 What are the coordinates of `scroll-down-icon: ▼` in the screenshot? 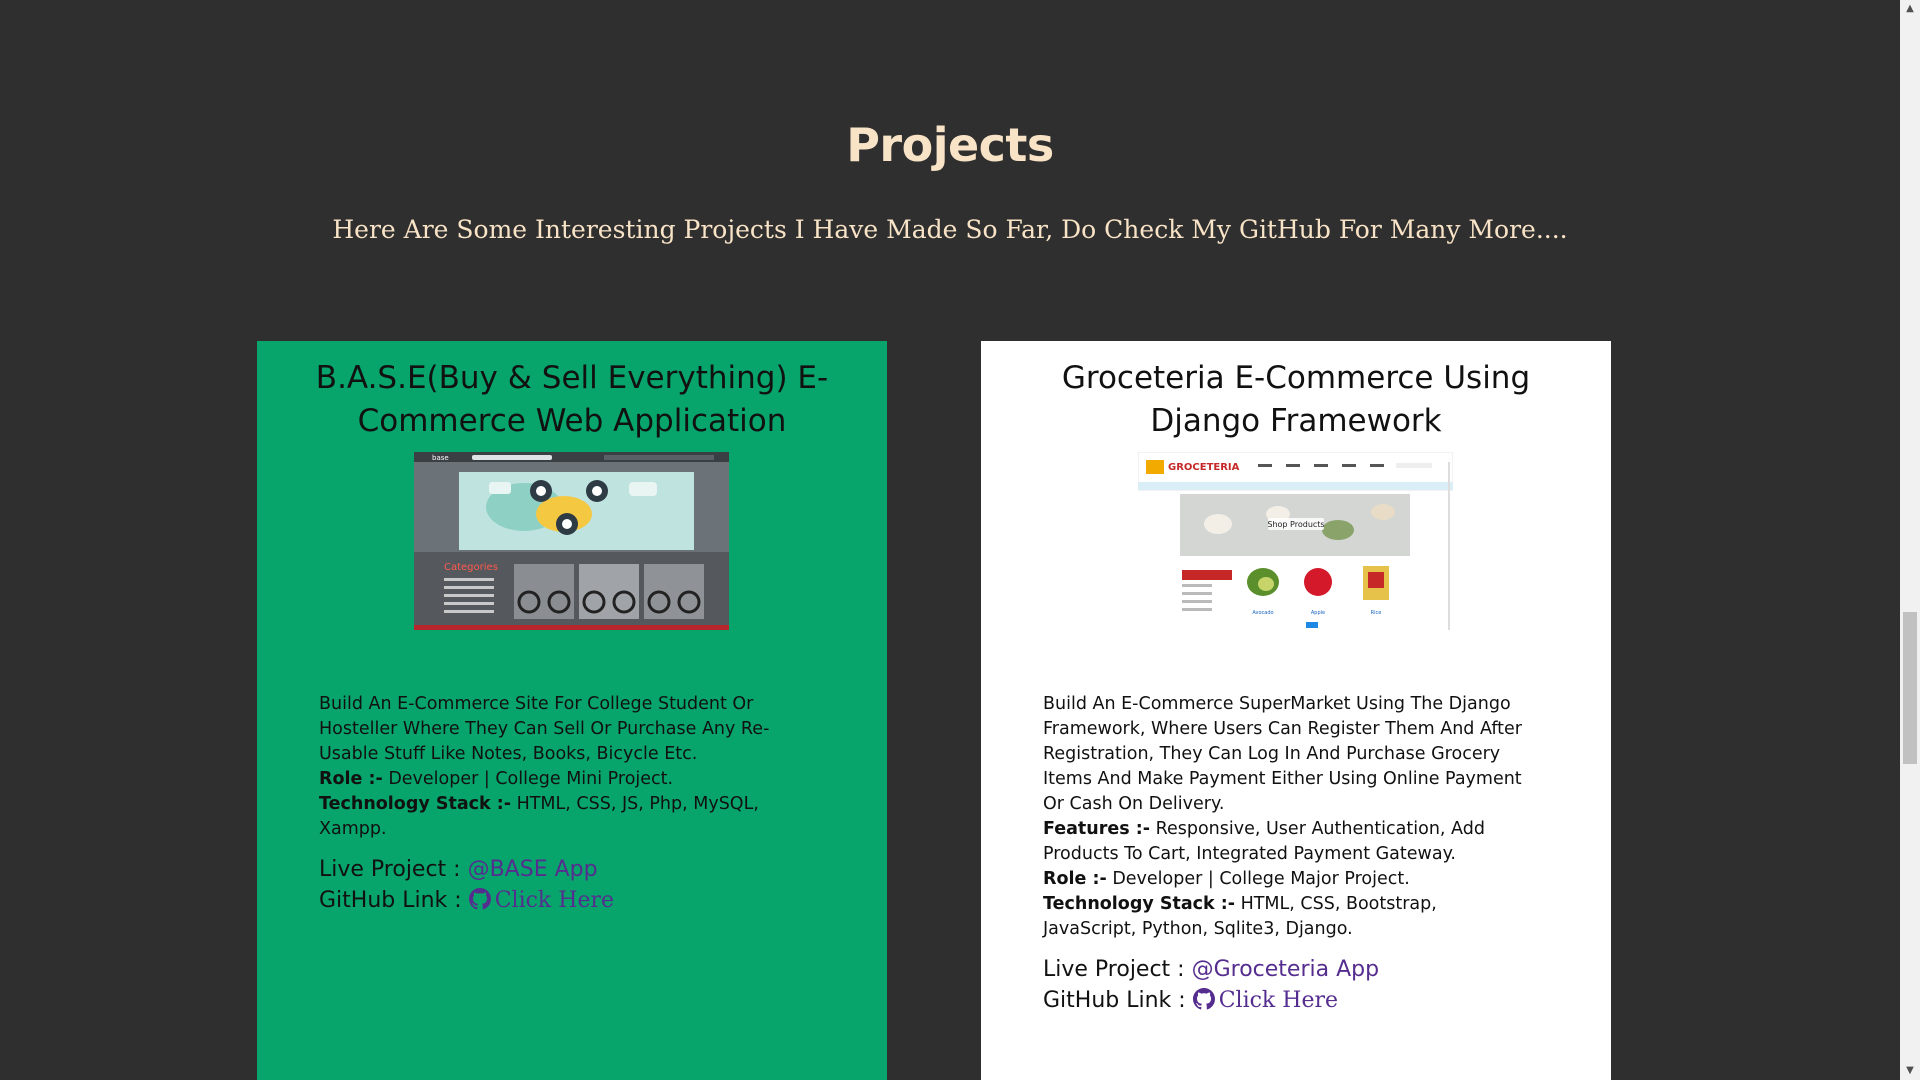 It's located at (1910, 1071).